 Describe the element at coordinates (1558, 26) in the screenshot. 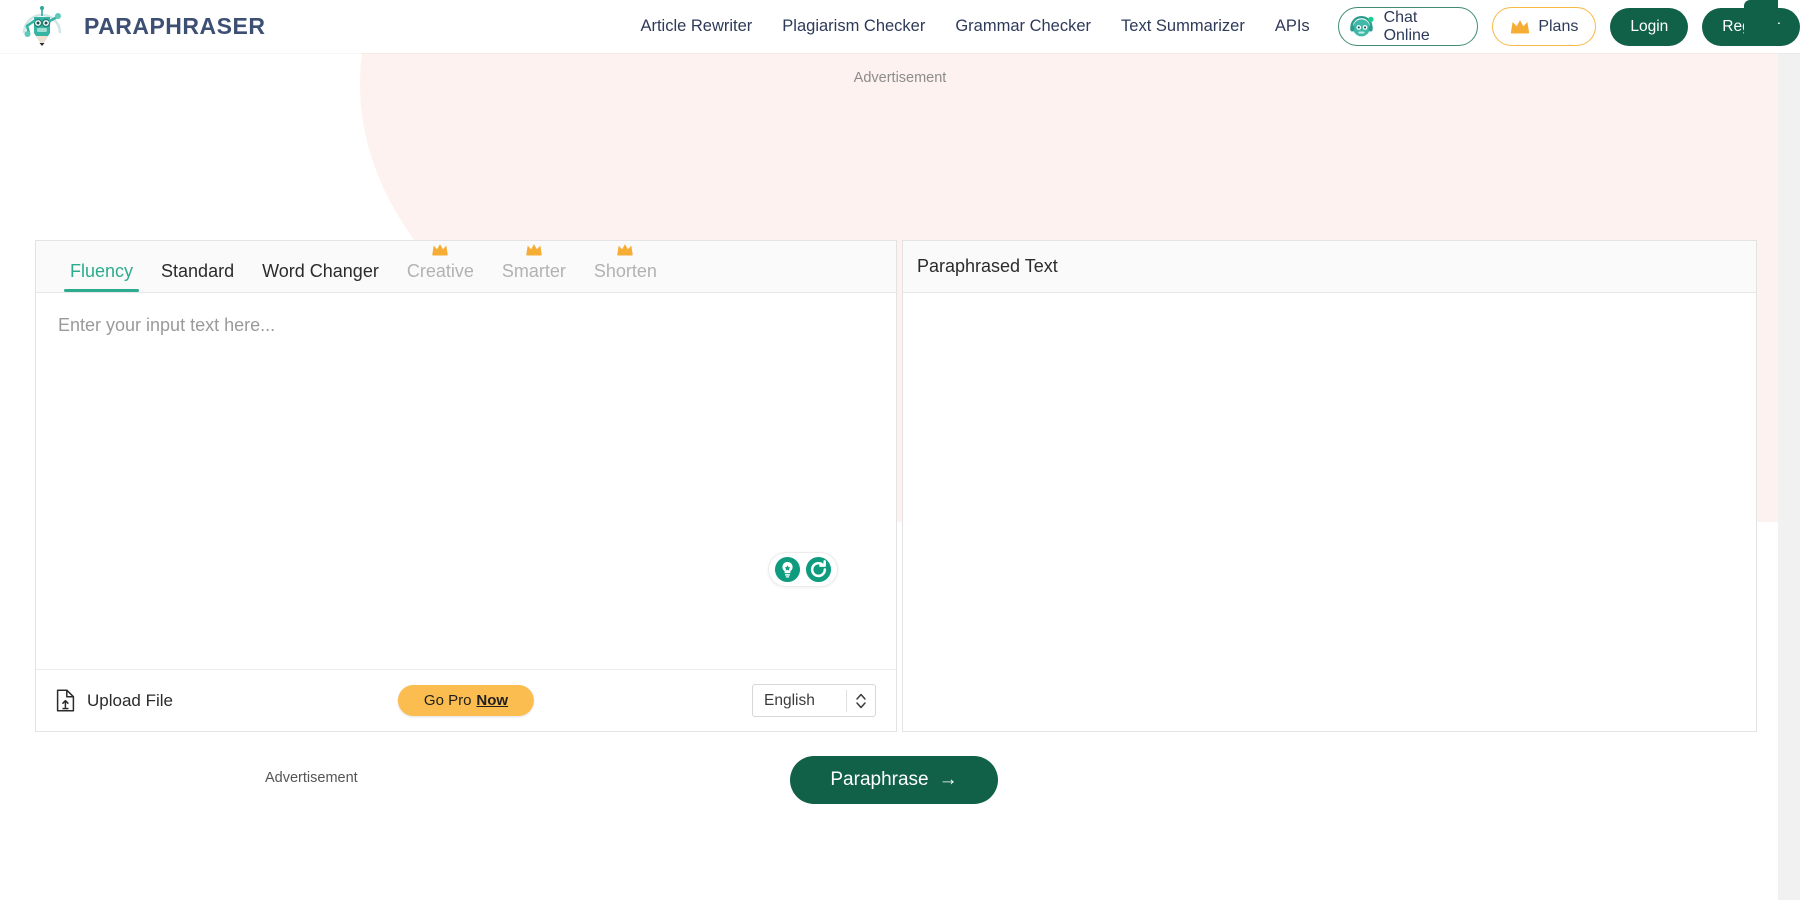

I see `plans-label: Plans` at that location.